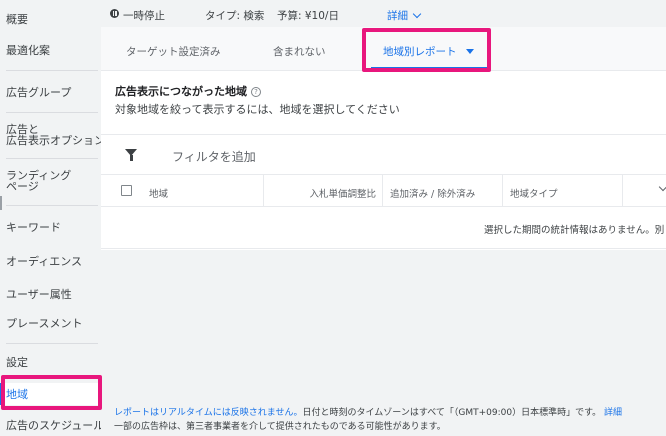 This screenshot has width=666, height=436. What do you see at coordinates (662, 187) in the screenshot?
I see `column-chevron-icon` at bounding box center [662, 187].